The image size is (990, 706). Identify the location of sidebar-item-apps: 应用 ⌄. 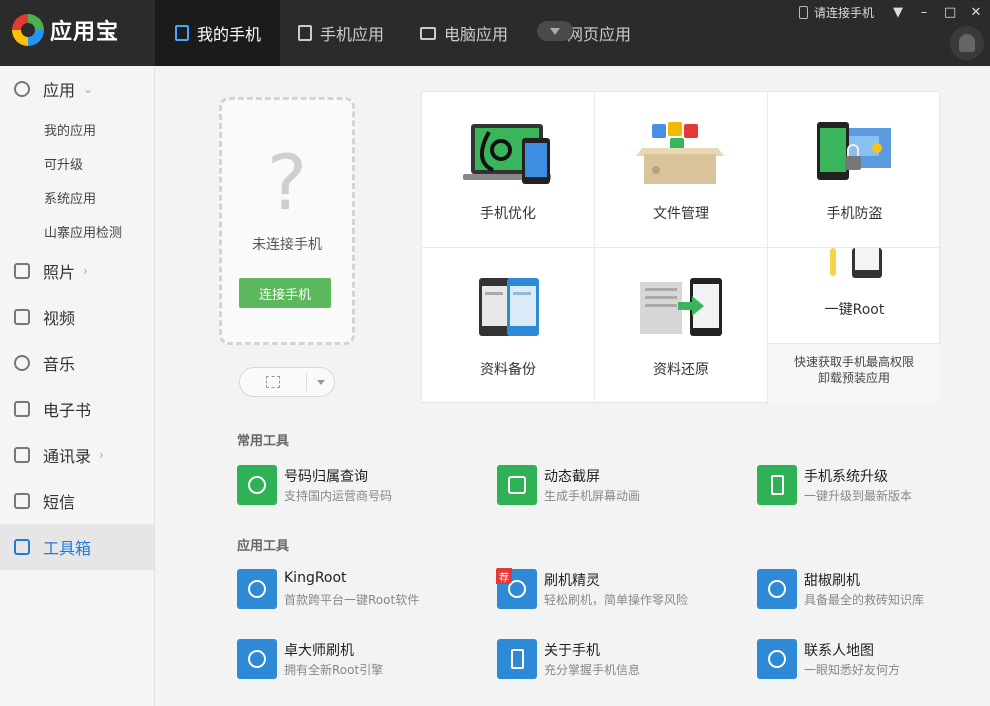
(77, 89).